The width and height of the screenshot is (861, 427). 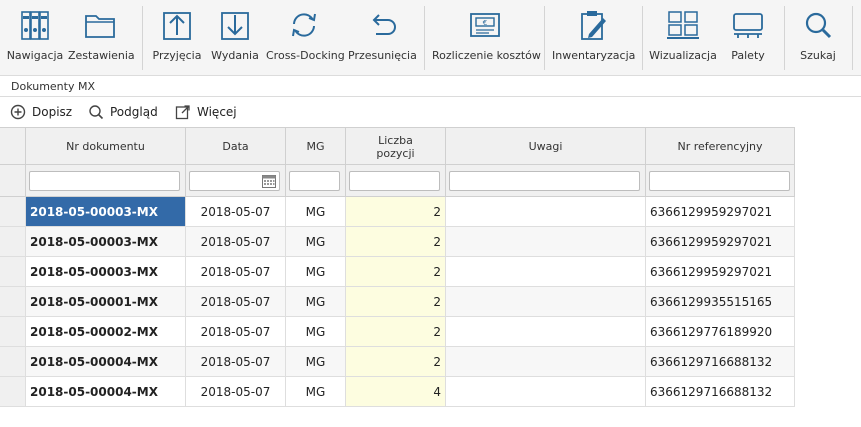 I want to click on add-button: Dopisz, so click(x=41, y=112).